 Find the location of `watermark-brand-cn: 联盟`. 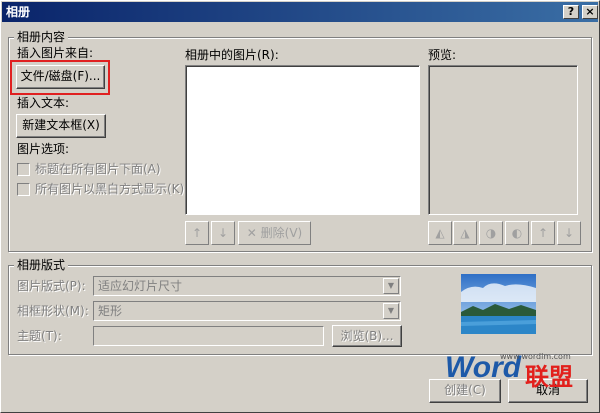

watermark-brand-cn: 联盟 is located at coordinates (549, 377).